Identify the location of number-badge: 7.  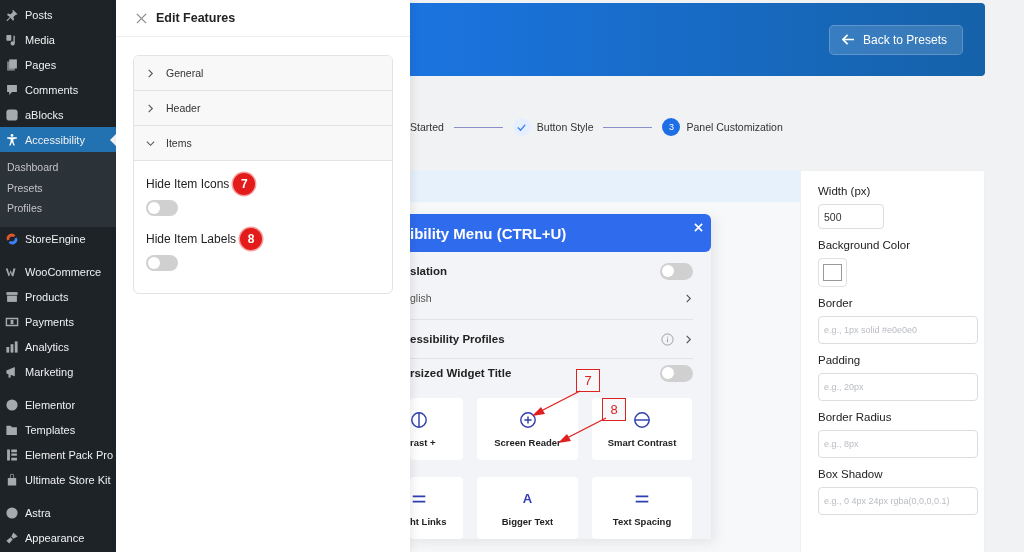
(244, 184).